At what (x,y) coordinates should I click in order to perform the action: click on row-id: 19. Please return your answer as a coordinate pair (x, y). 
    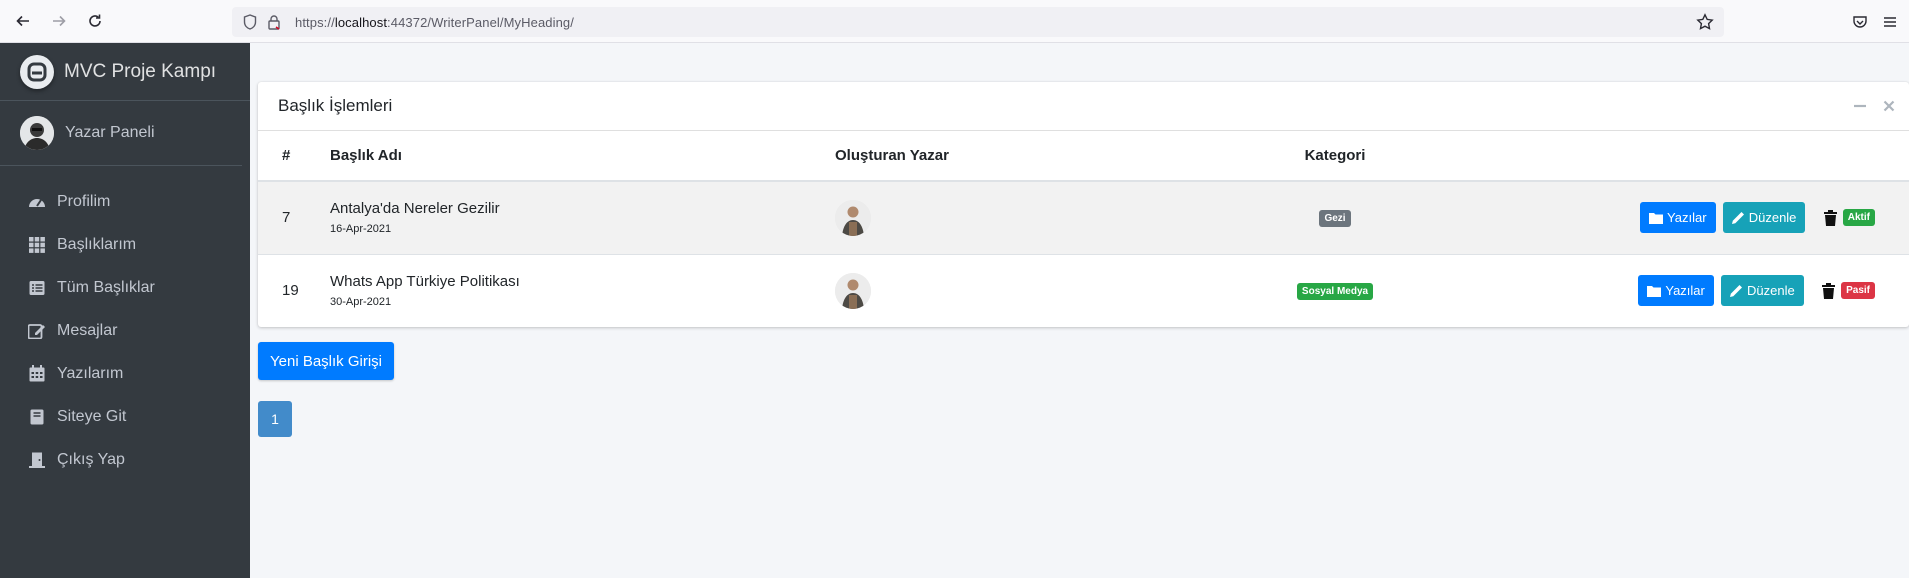
    Looking at the image, I should click on (294, 290).